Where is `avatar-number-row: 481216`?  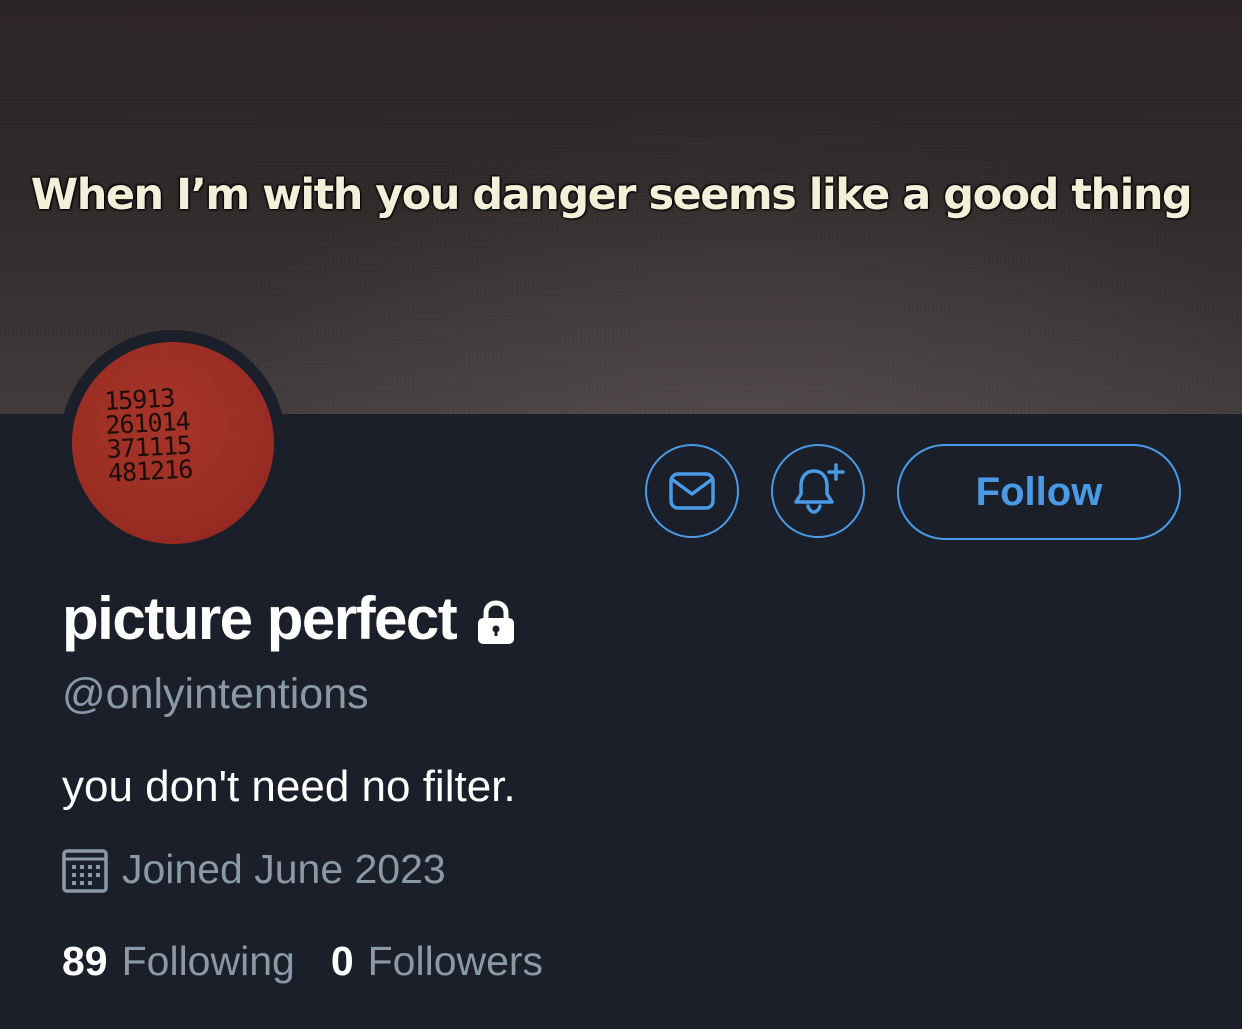
avatar-number-row: 481216 is located at coordinates (150, 471).